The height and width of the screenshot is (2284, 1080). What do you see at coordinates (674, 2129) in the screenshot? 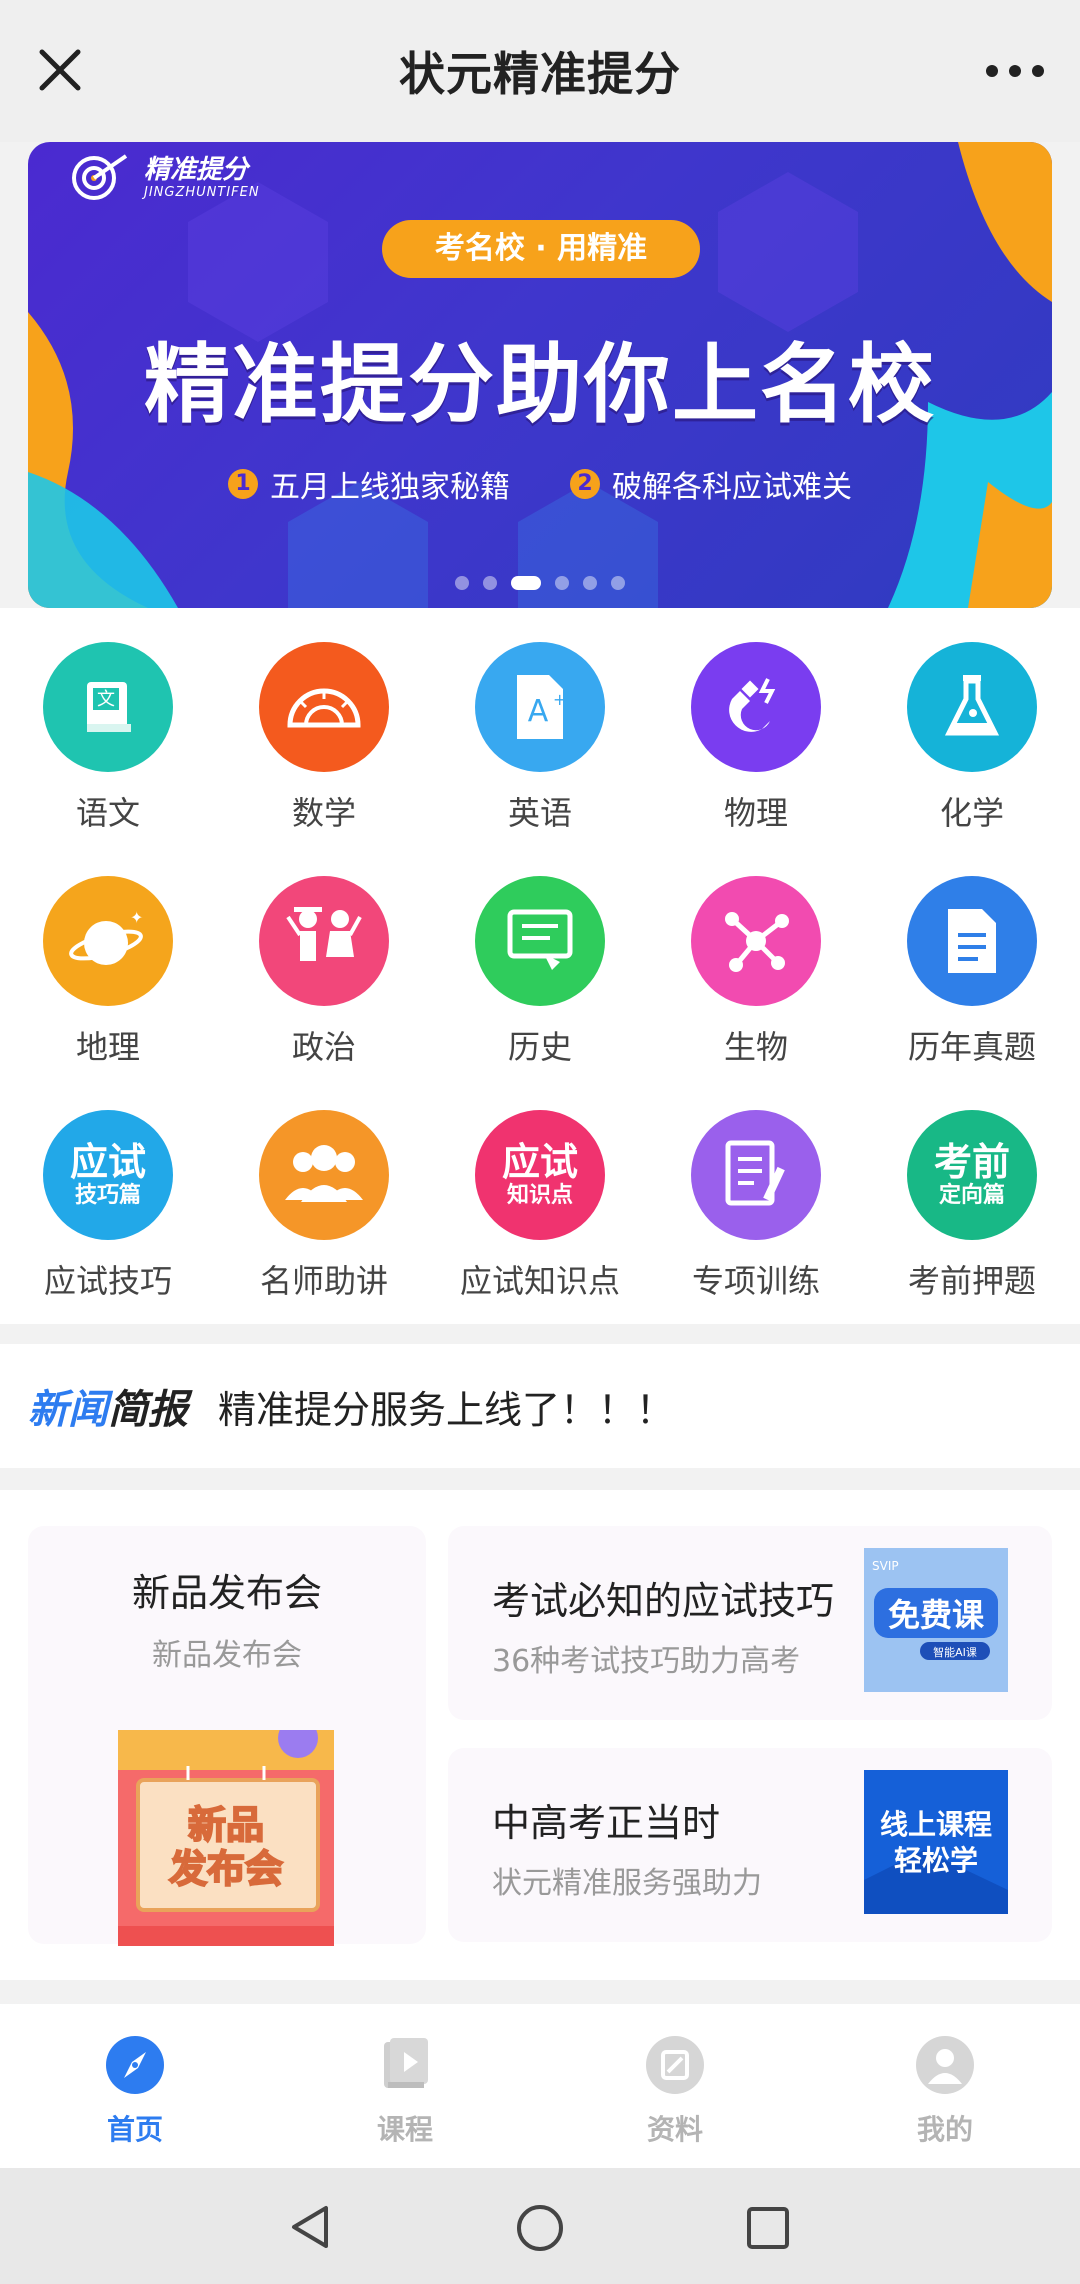
I see `nav-tab-label: 资料` at bounding box center [674, 2129].